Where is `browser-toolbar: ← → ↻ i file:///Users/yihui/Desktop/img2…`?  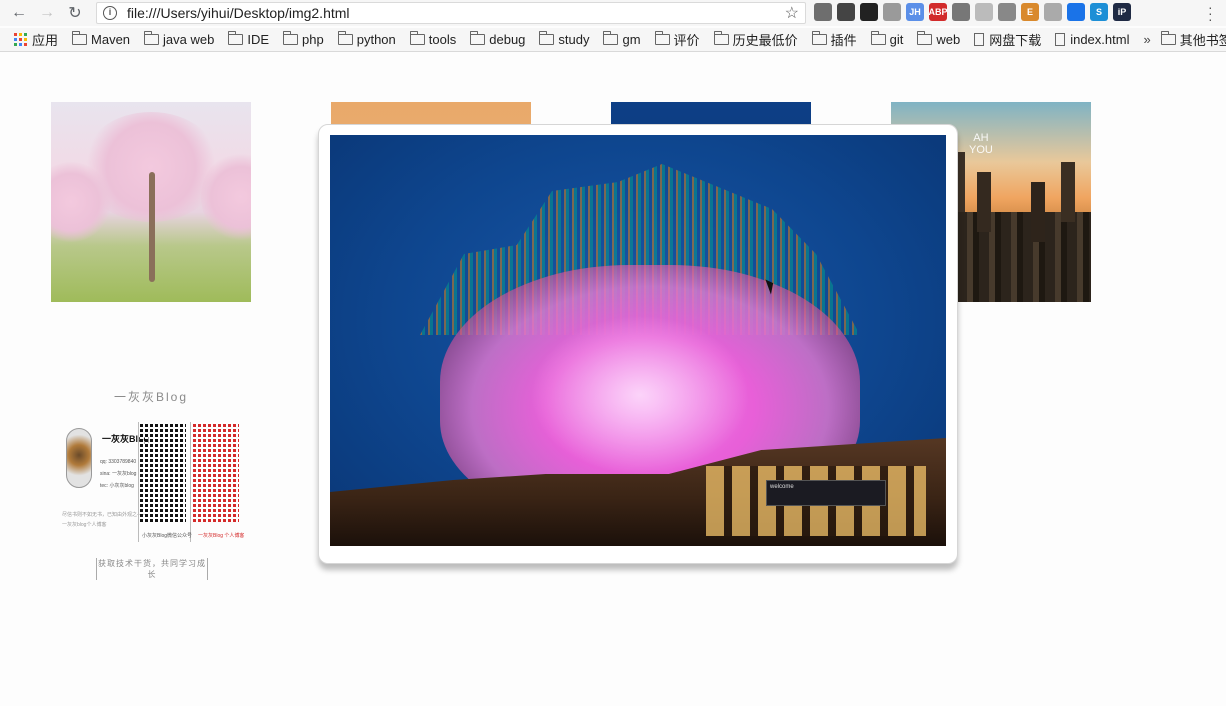
browser-toolbar: ← → ↻ i file:///Users/yihui/Desktop/img2… is located at coordinates (613, 13).